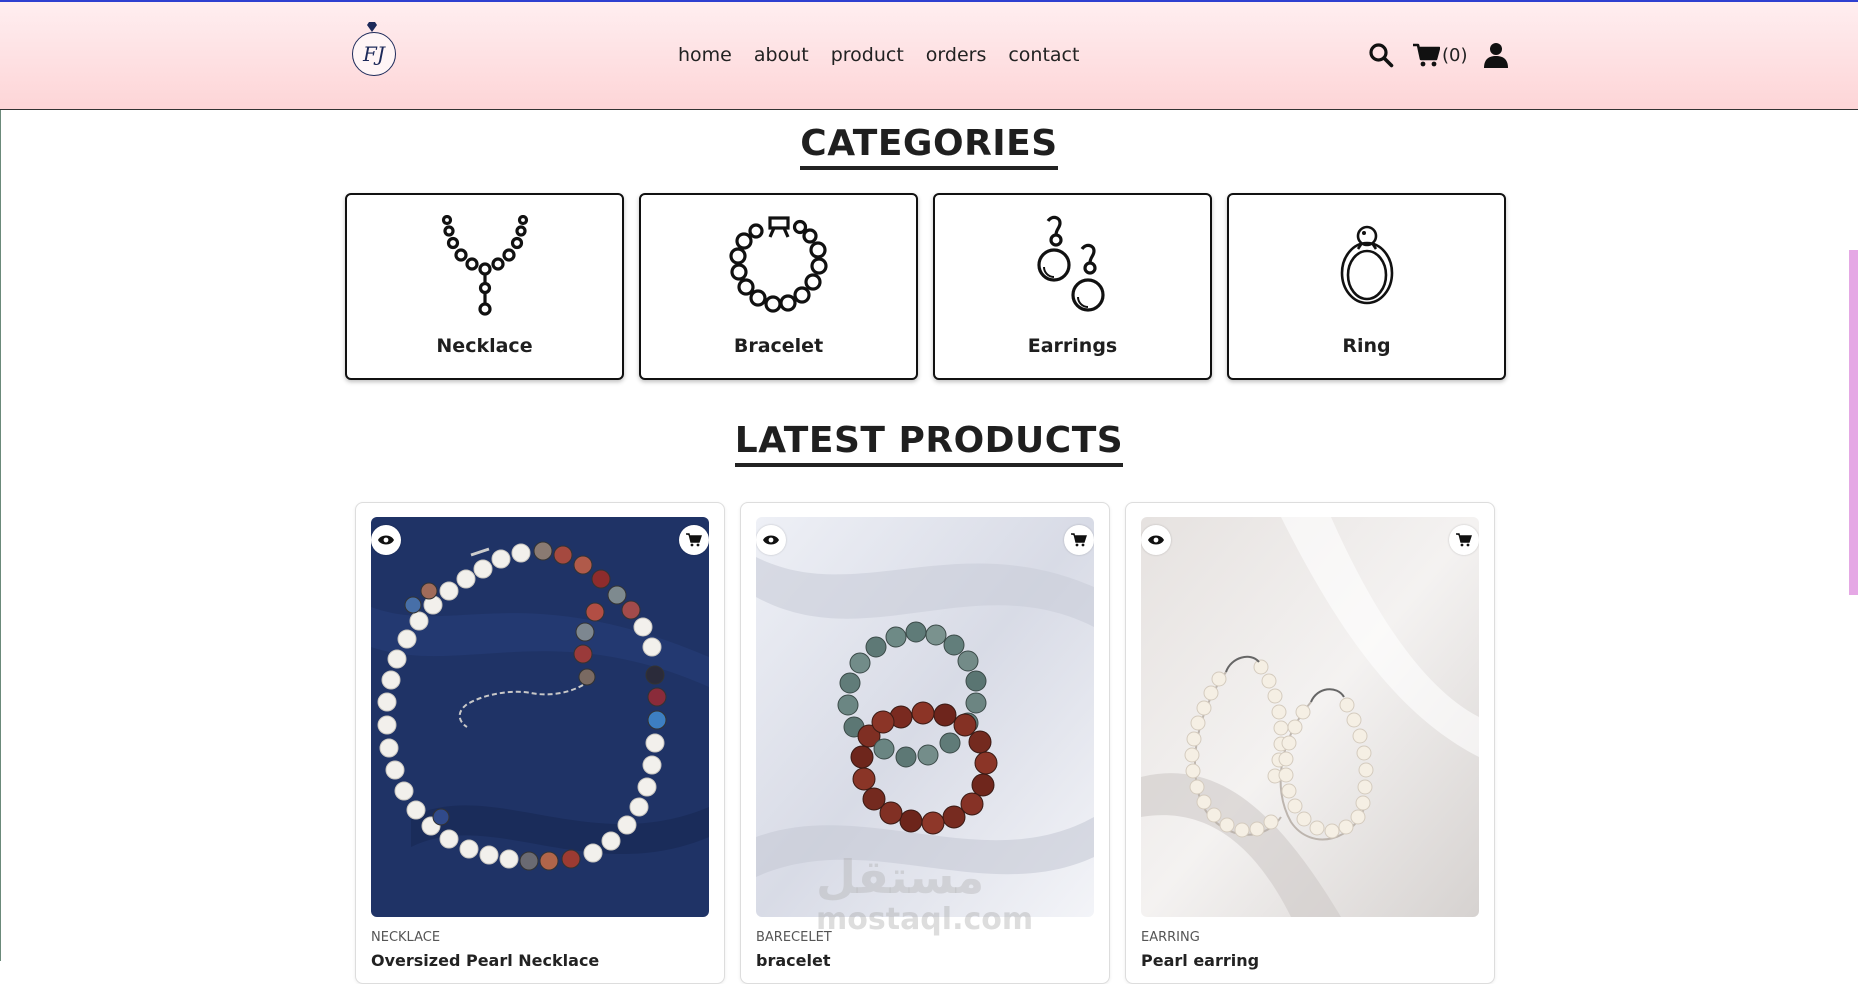  I want to click on category-label: Bracelet, so click(778, 346).